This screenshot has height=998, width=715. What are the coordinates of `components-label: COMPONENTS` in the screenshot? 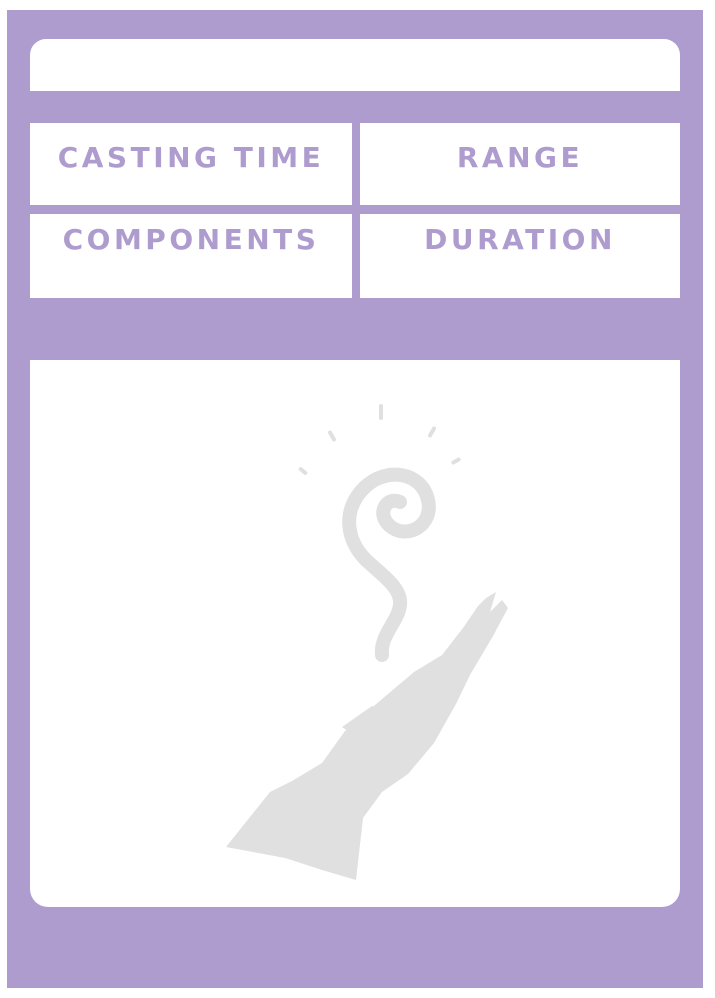 It's located at (191, 239).